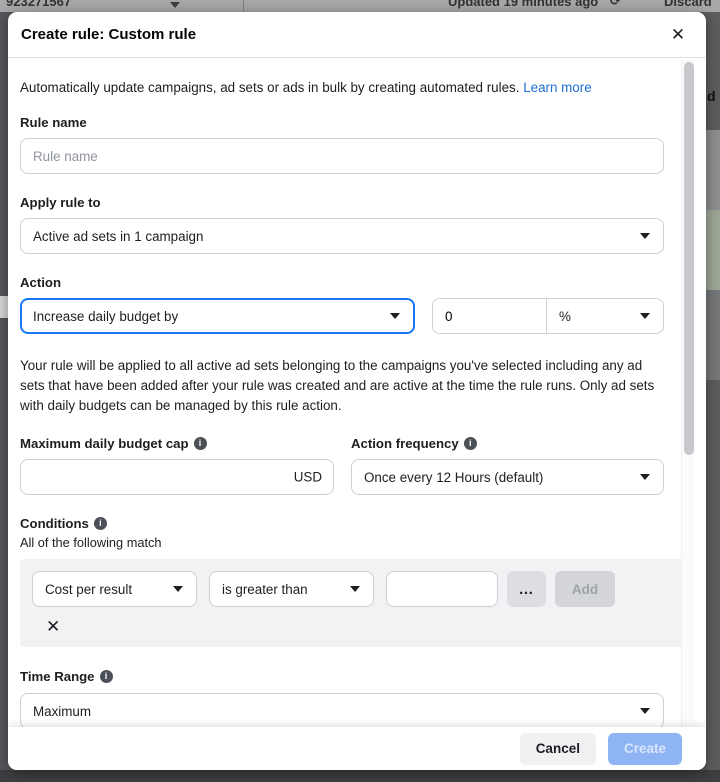 The height and width of the screenshot is (782, 720). Describe the element at coordinates (644, 748) in the screenshot. I see `create-button: Create` at that location.